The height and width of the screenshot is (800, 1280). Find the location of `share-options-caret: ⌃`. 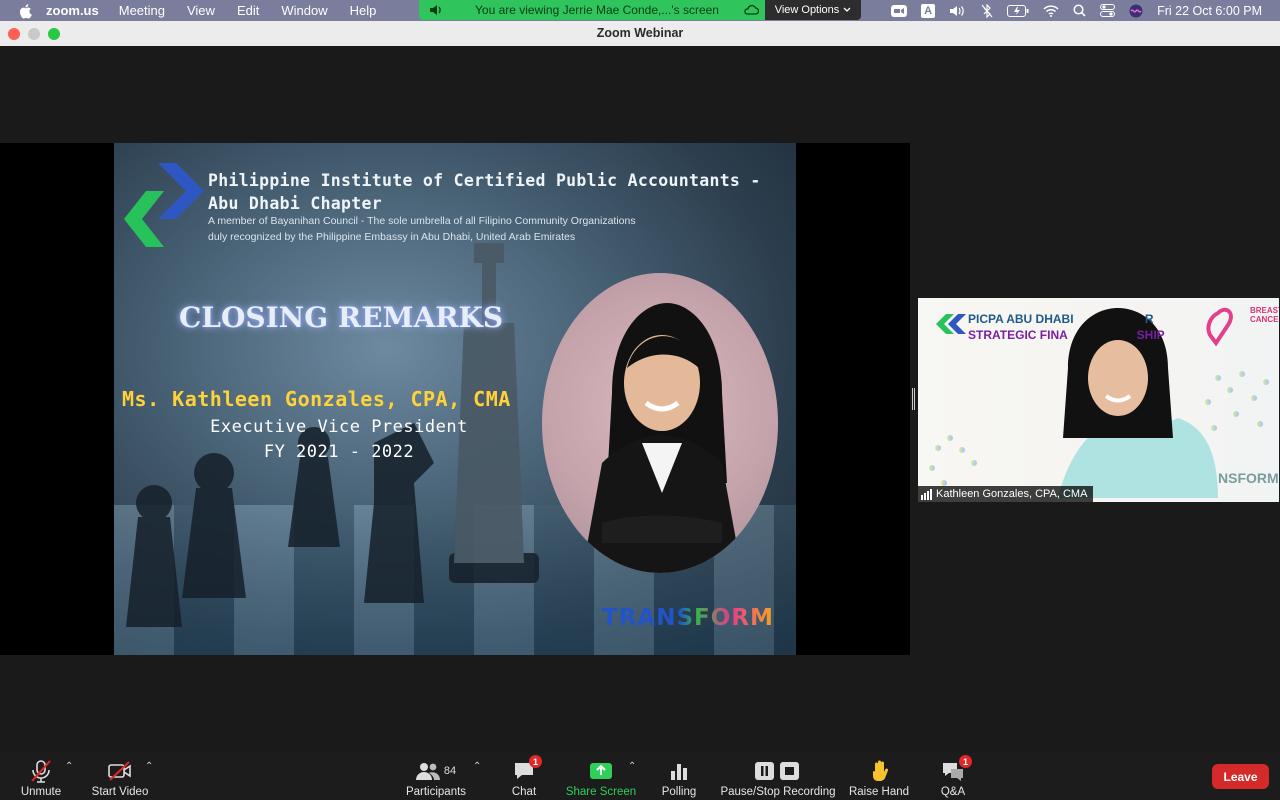

share-options-caret: ⌃ is located at coordinates (632, 766).